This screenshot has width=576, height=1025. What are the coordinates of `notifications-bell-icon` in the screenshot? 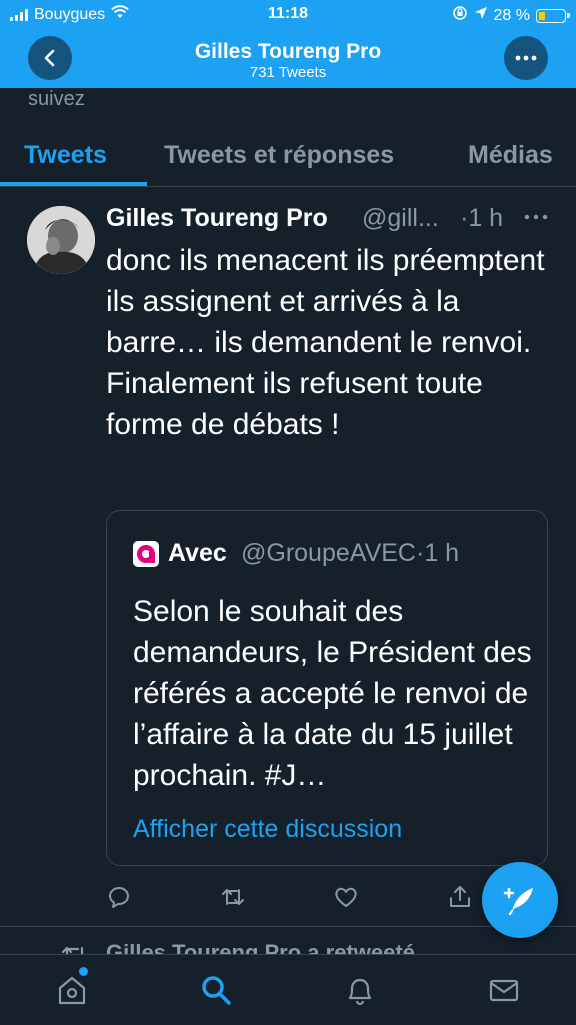 It's located at (360, 990).